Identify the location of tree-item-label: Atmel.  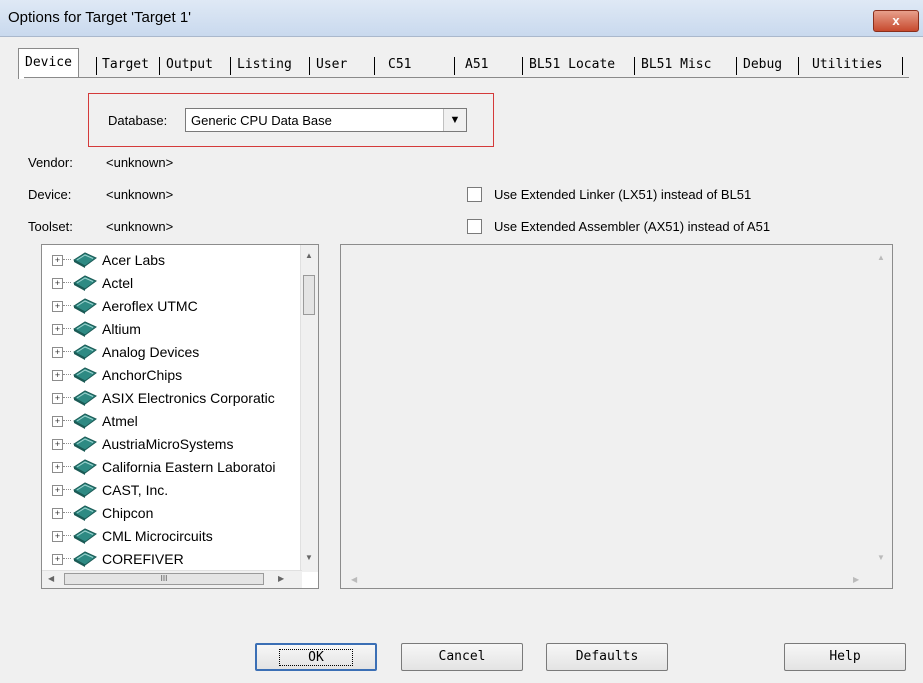
(120, 421).